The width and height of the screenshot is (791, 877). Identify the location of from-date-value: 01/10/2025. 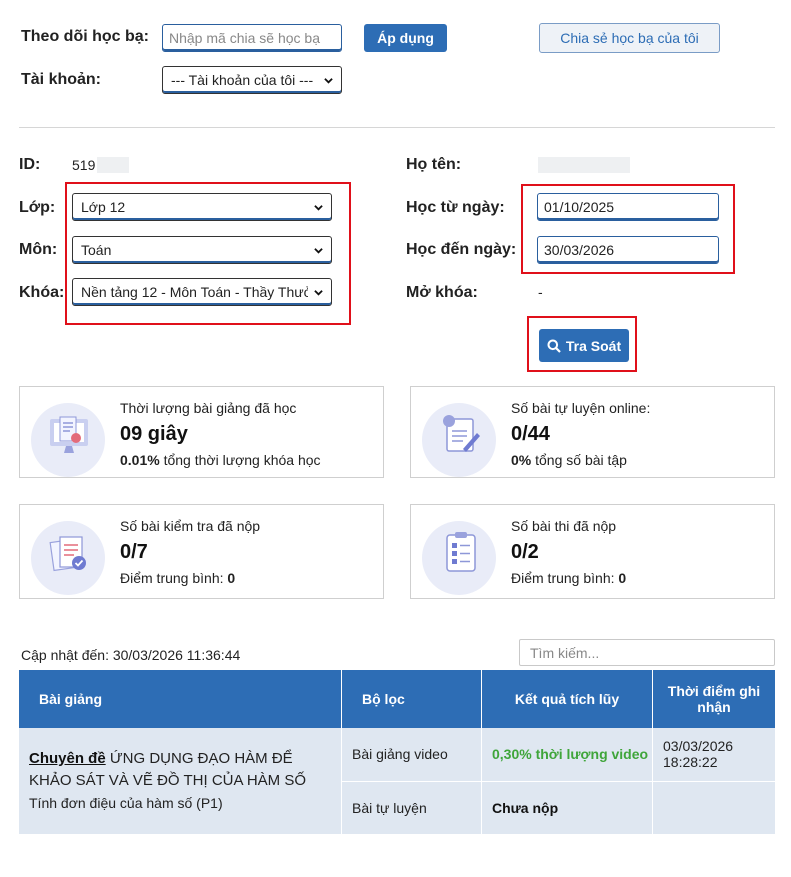
(579, 207).